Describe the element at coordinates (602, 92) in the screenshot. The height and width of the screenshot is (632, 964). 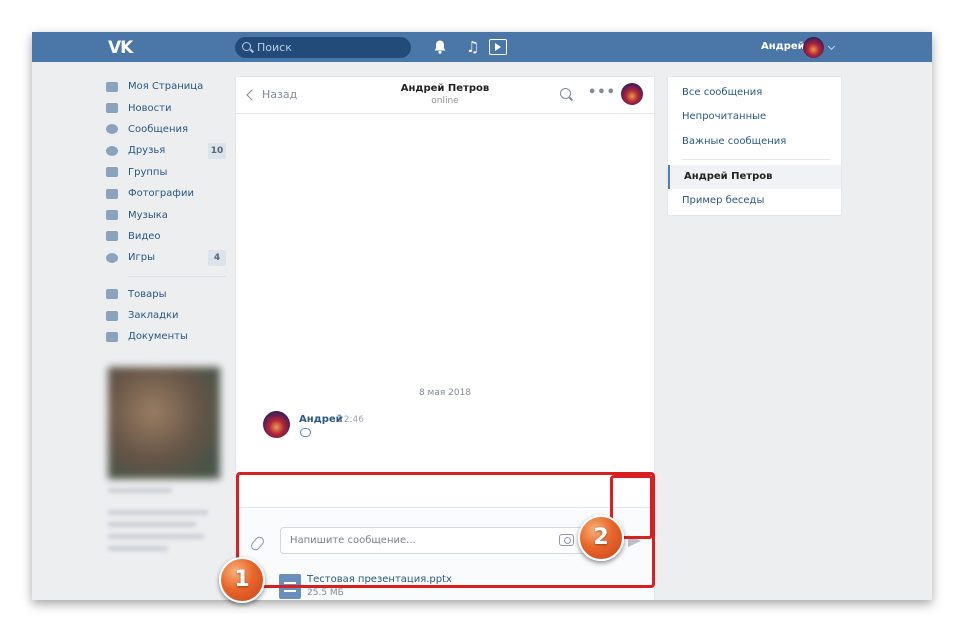
I see `more-icon: •••` at that location.